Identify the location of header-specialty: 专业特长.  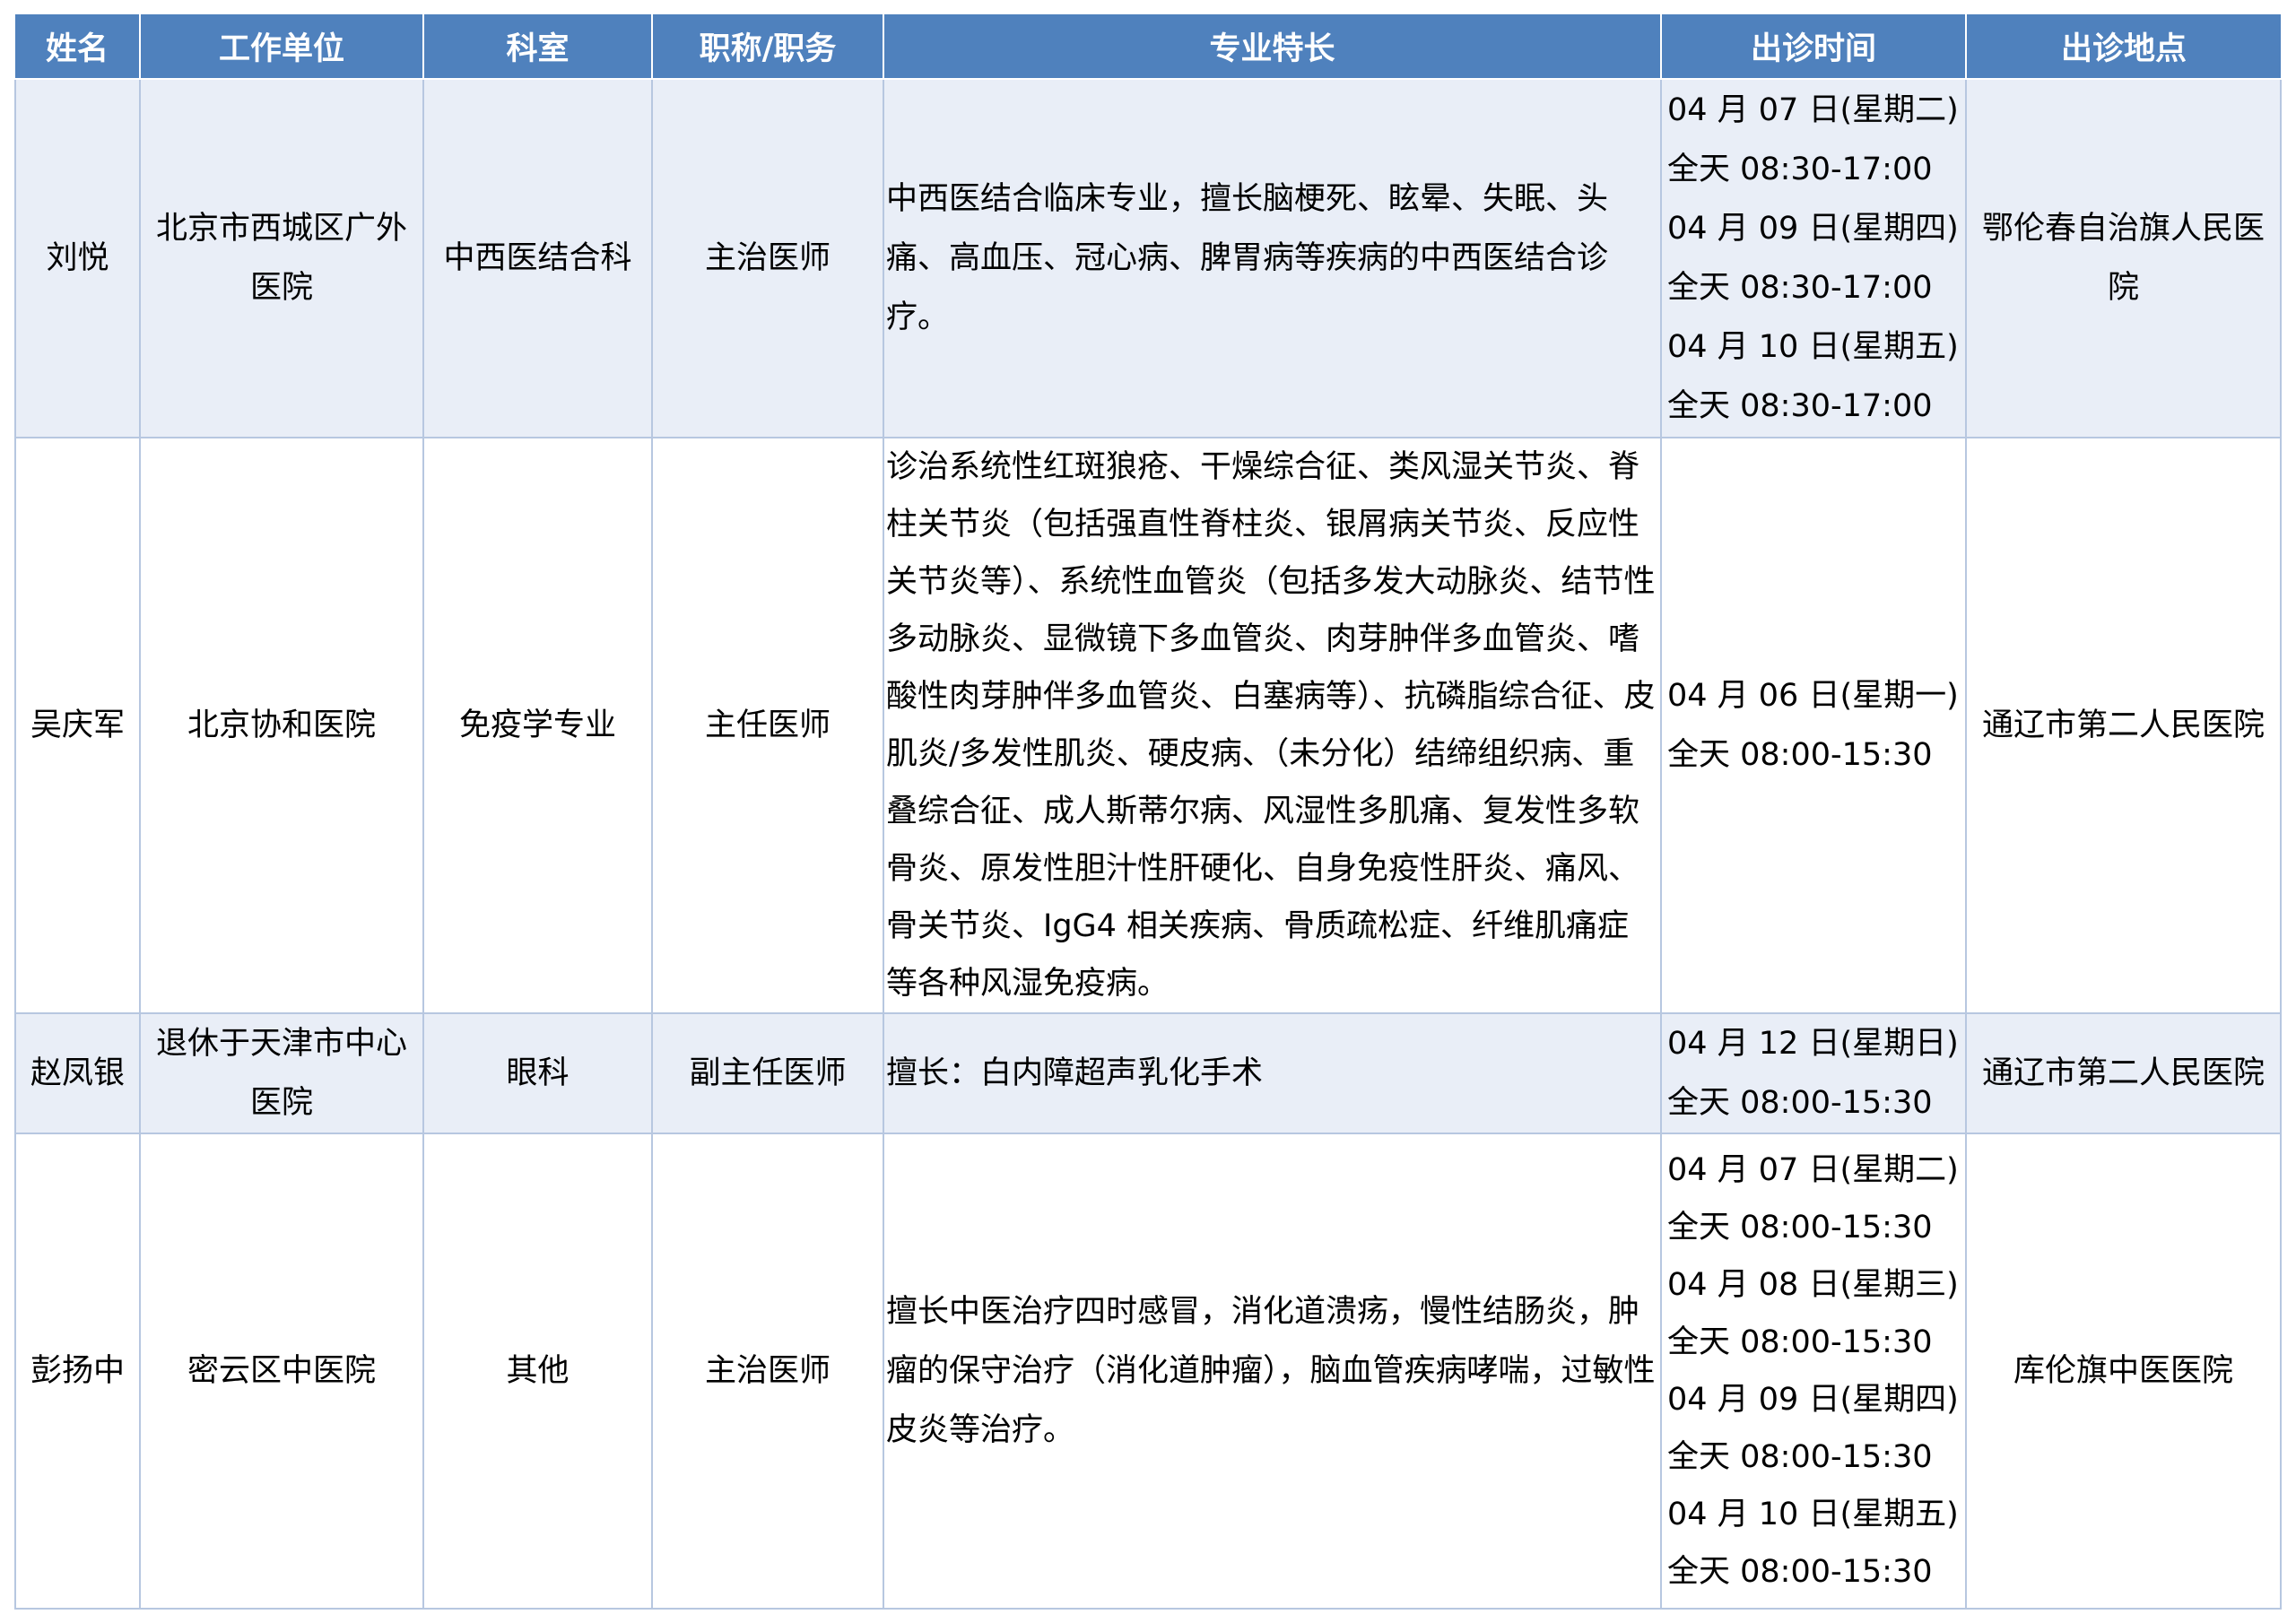
(1272, 47).